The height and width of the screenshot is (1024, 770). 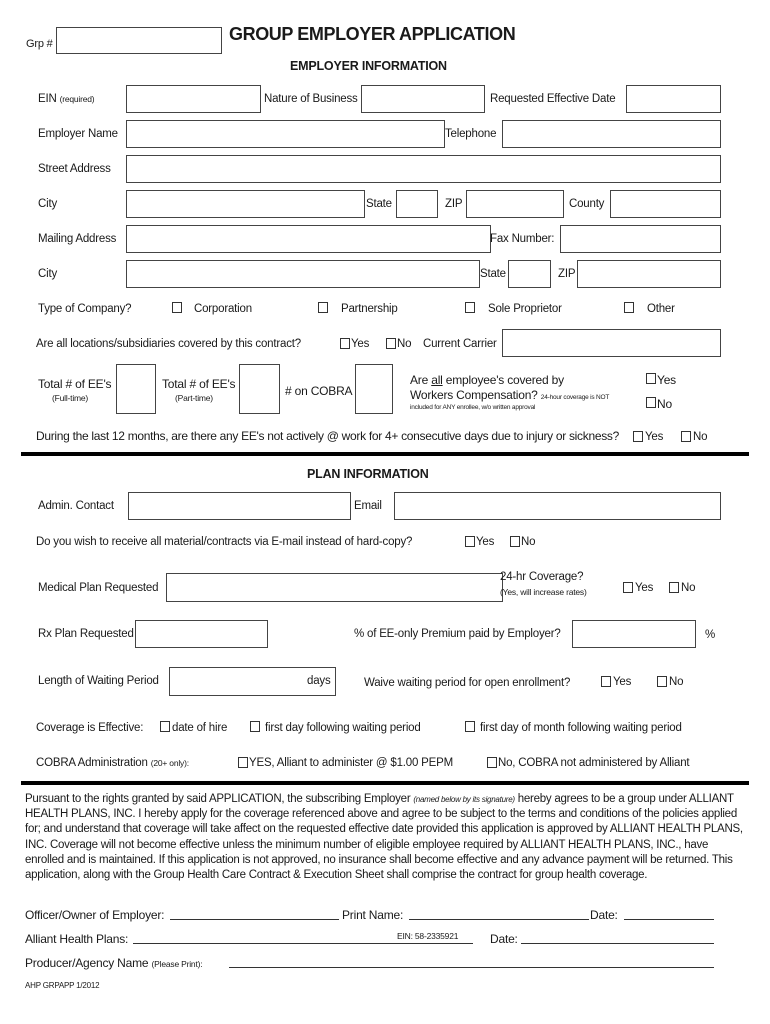 I want to click on workers-comp-text-pre: Are, so click(x=421, y=380).